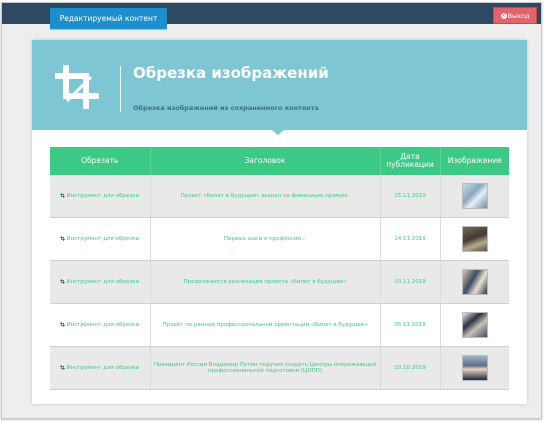 The height and width of the screenshot is (422, 545). What do you see at coordinates (108, 18) in the screenshot?
I see `edit-content-tab: Редактируемый контент` at bounding box center [108, 18].